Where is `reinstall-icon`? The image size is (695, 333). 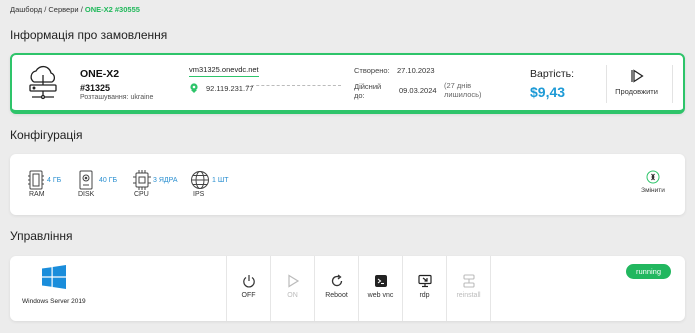
reinstall-icon is located at coordinates (468, 281).